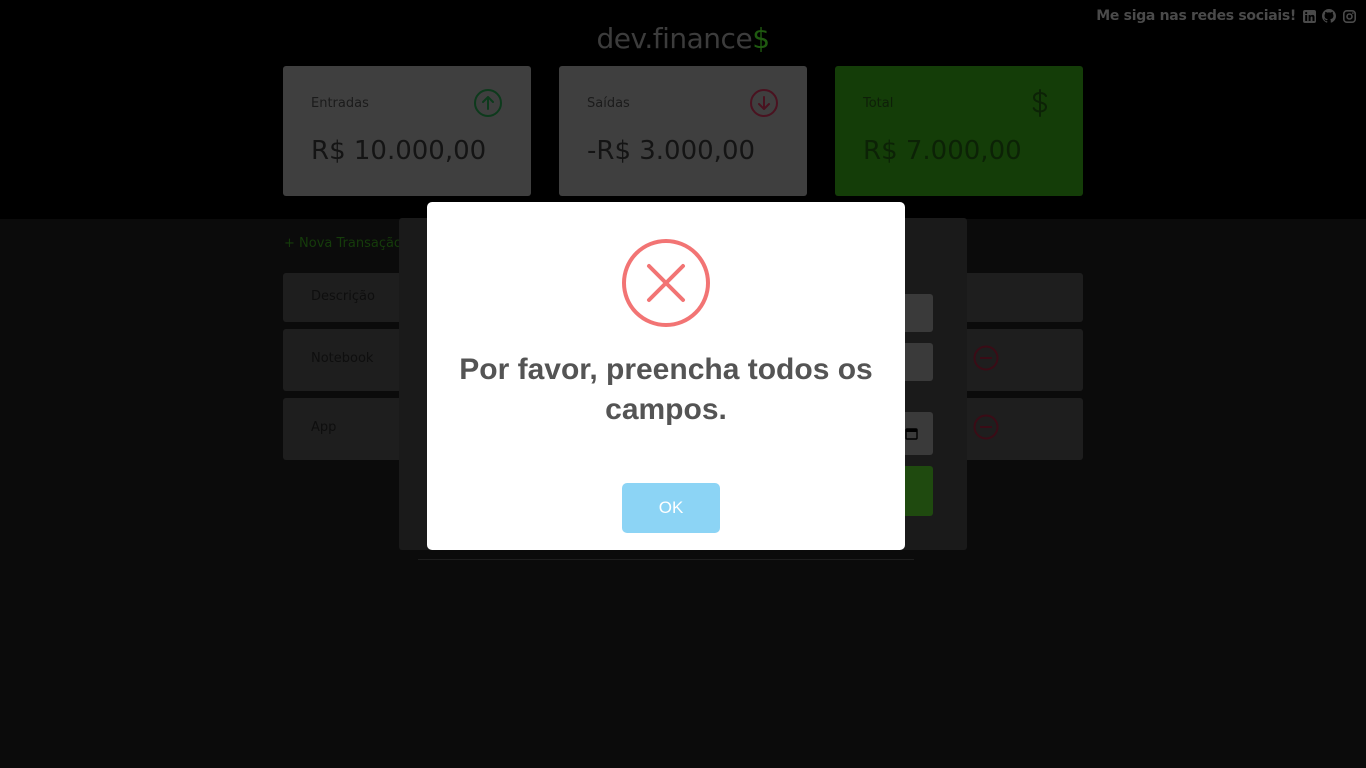 Image resolution: width=1366 pixels, height=768 pixels. Describe the element at coordinates (911, 434) in the screenshot. I see `calendar-icon` at that location.